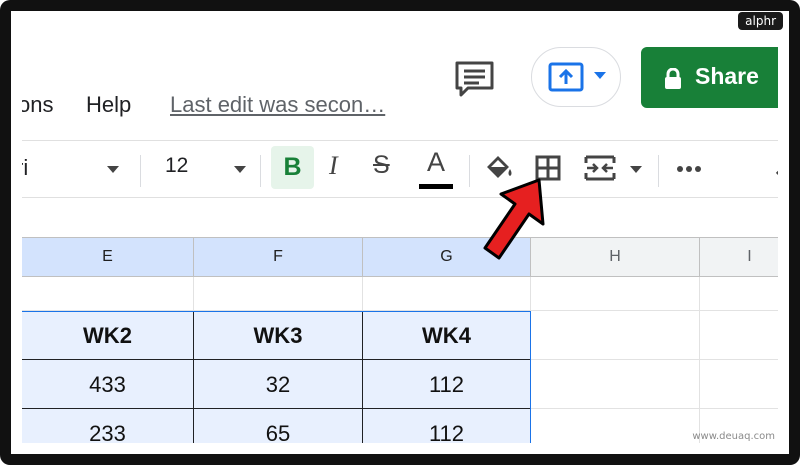  Describe the element at coordinates (689, 169) in the screenshot. I see `more-horizontal-icon` at that location.